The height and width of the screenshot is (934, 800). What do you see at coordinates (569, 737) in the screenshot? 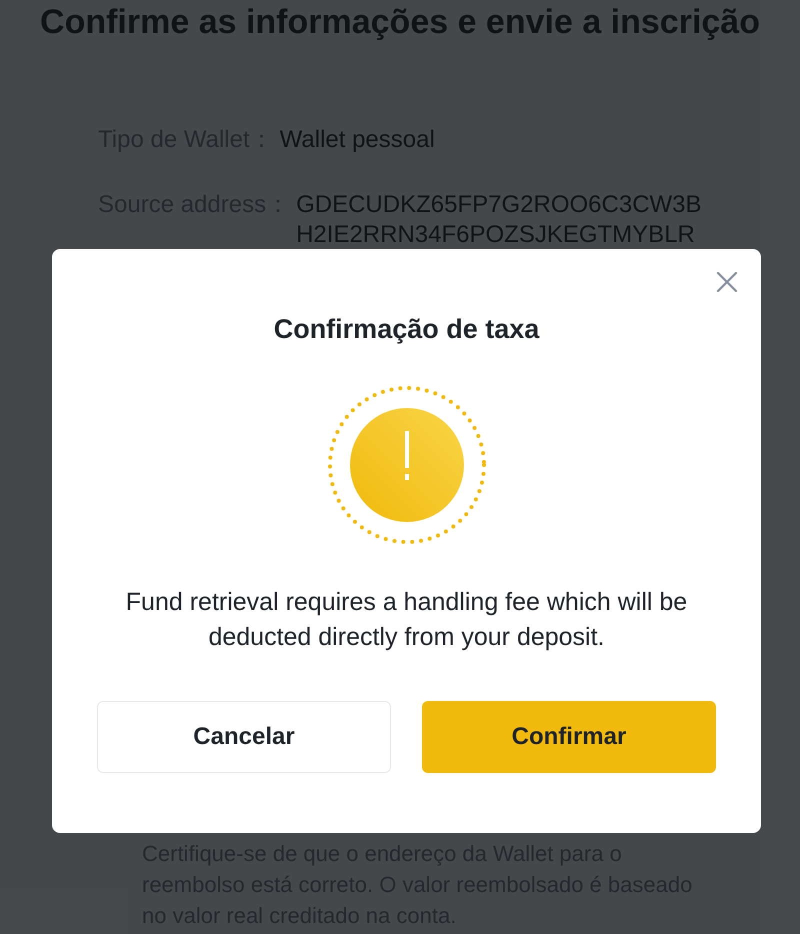
I see `confirm-button: Confirmar` at bounding box center [569, 737].